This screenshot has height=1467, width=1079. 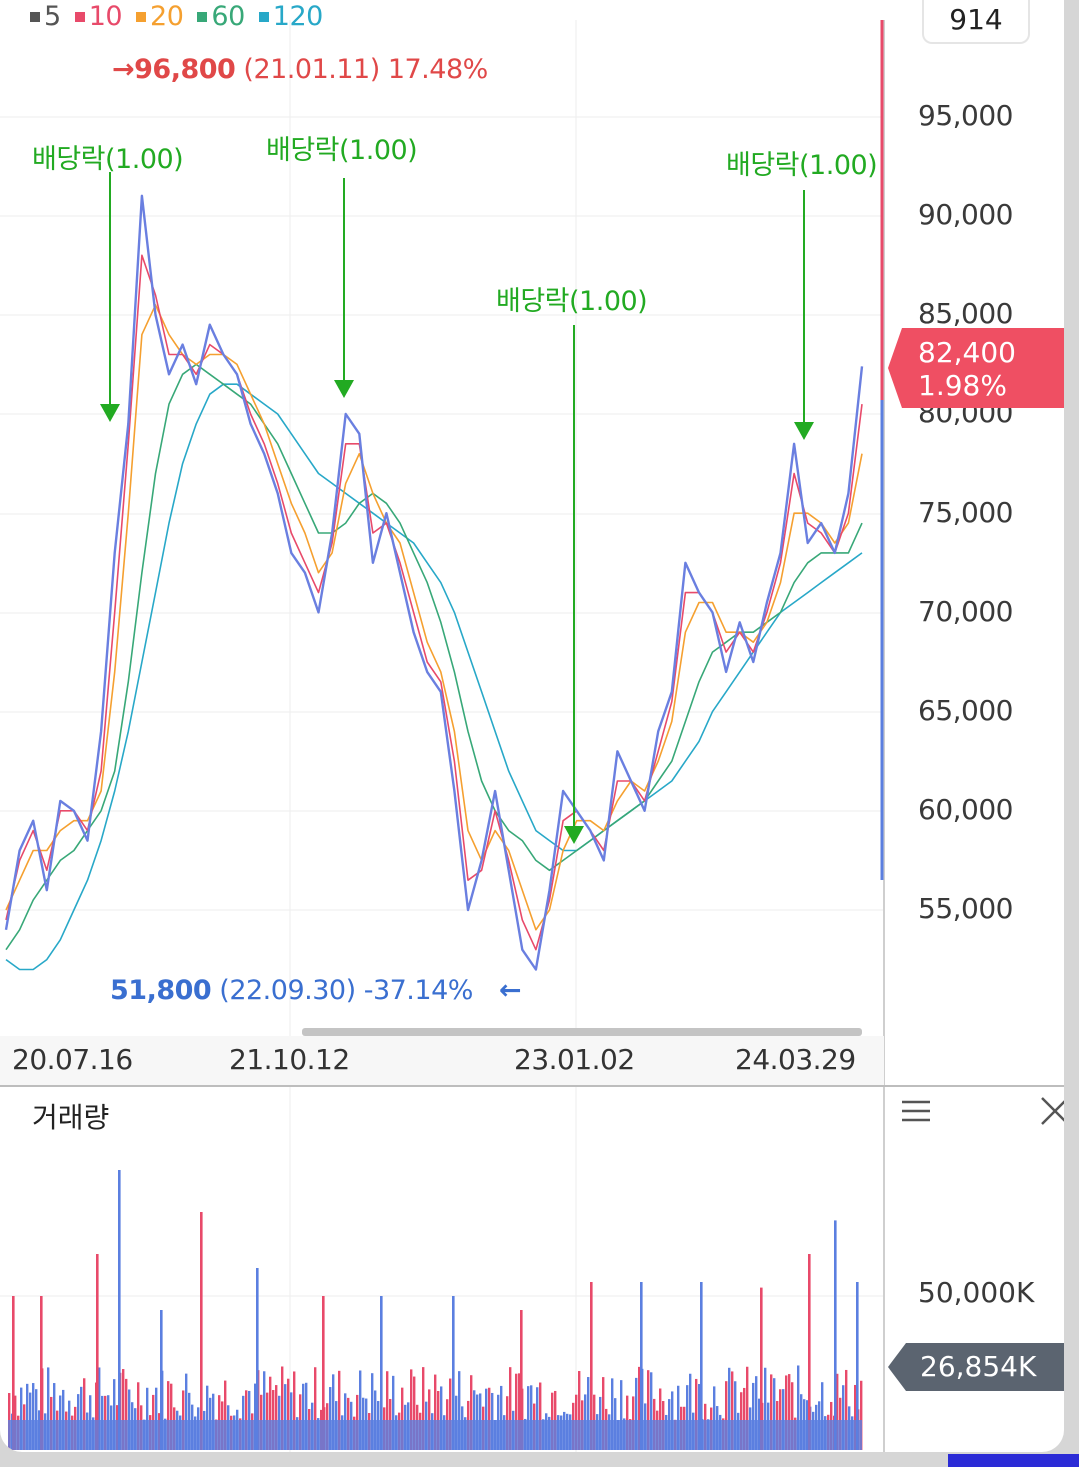 I want to click on volume-baseline-band, so click(x=435, y=1435).